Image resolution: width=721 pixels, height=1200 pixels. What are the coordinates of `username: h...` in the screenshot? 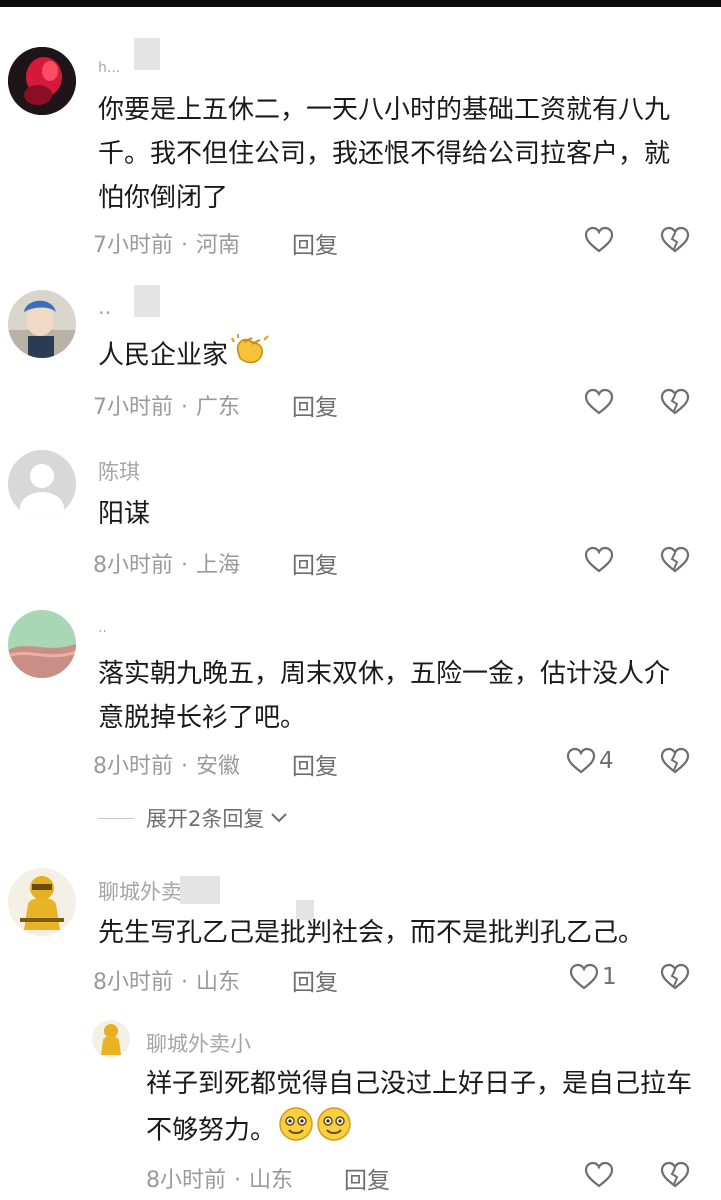 It's located at (109, 68).